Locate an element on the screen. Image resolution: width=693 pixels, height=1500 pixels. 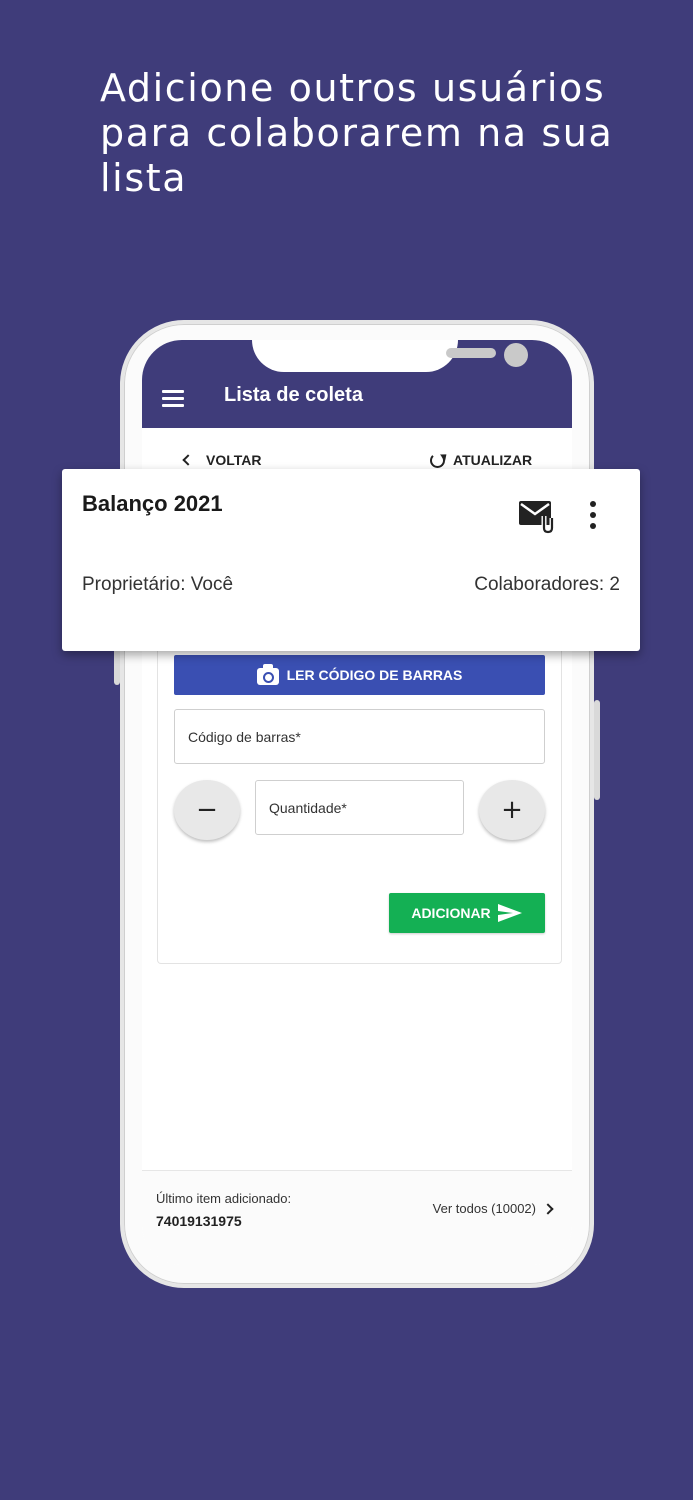
increase-quantity-button: + is located at coordinates (512, 810).